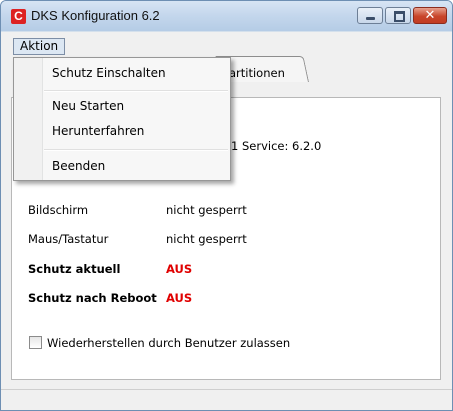  I want to click on window-title: DKS Konfiguration 6.2, so click(95, 15).